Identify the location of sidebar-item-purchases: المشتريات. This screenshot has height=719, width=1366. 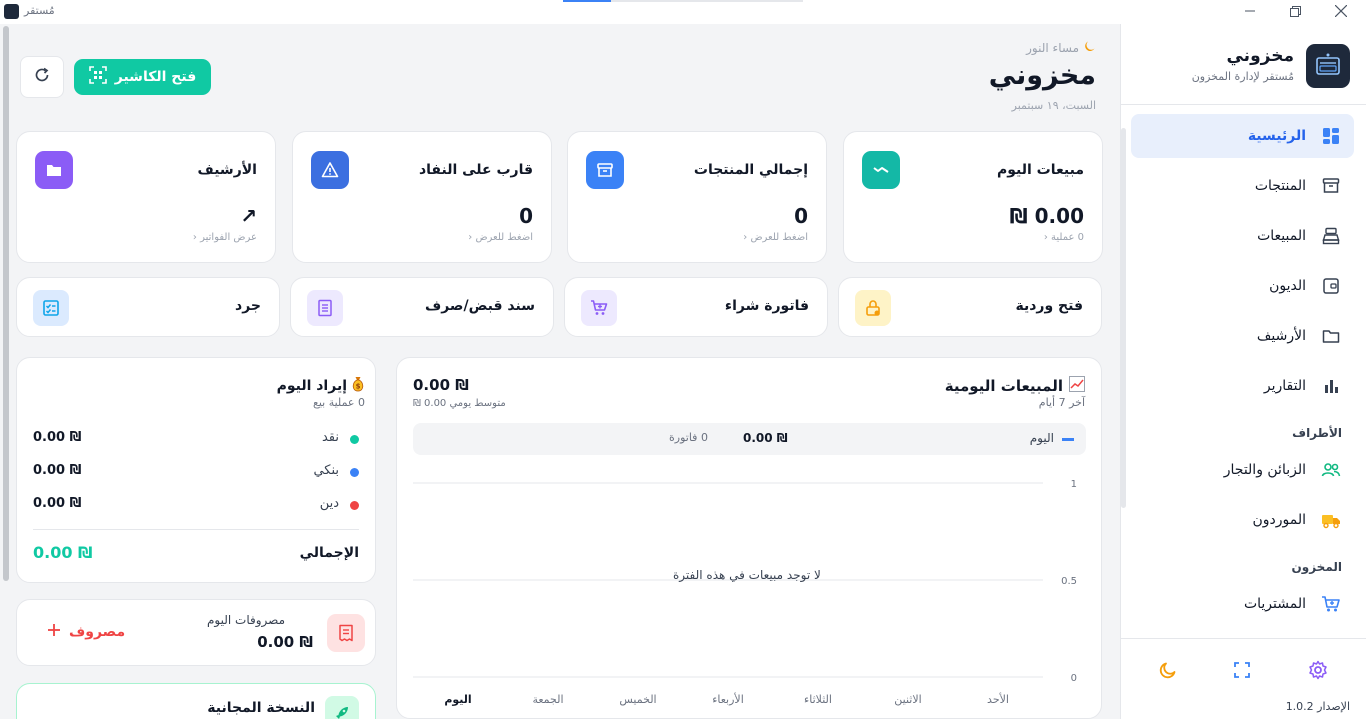
(1242, 604).